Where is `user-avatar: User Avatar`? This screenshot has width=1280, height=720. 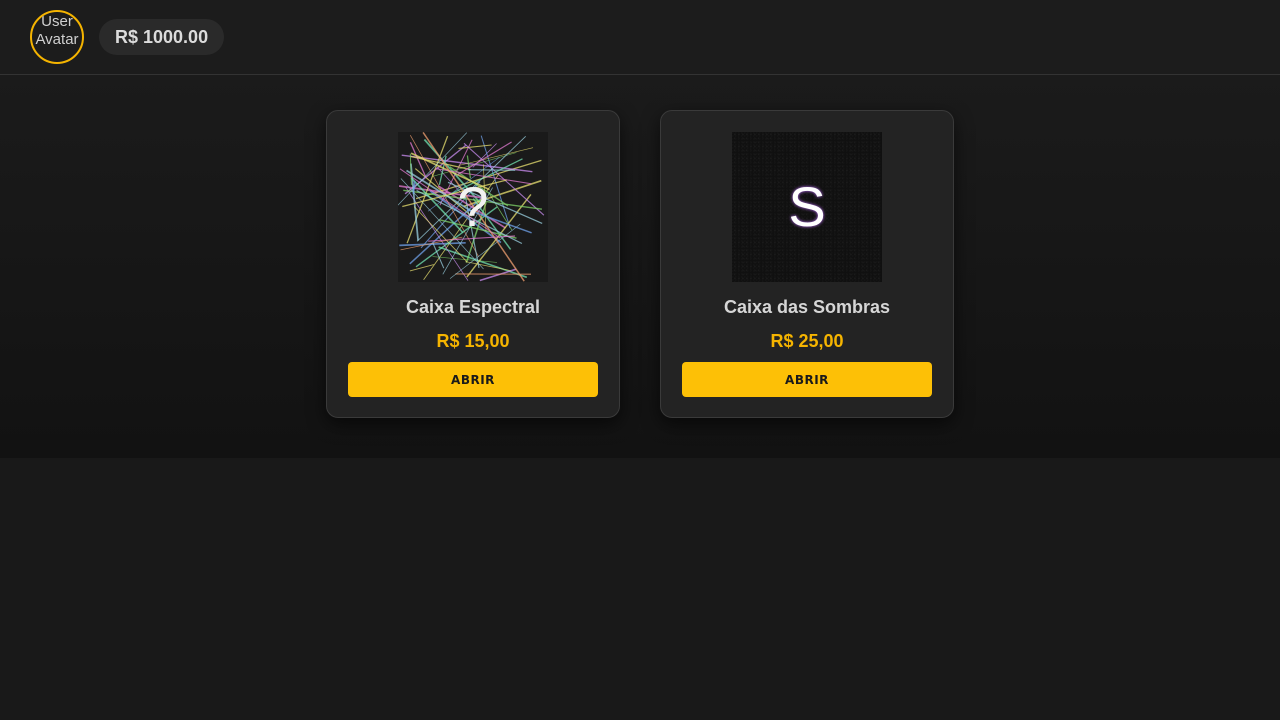 user-avatar: User Avatar is located at coordinates (57, 37).